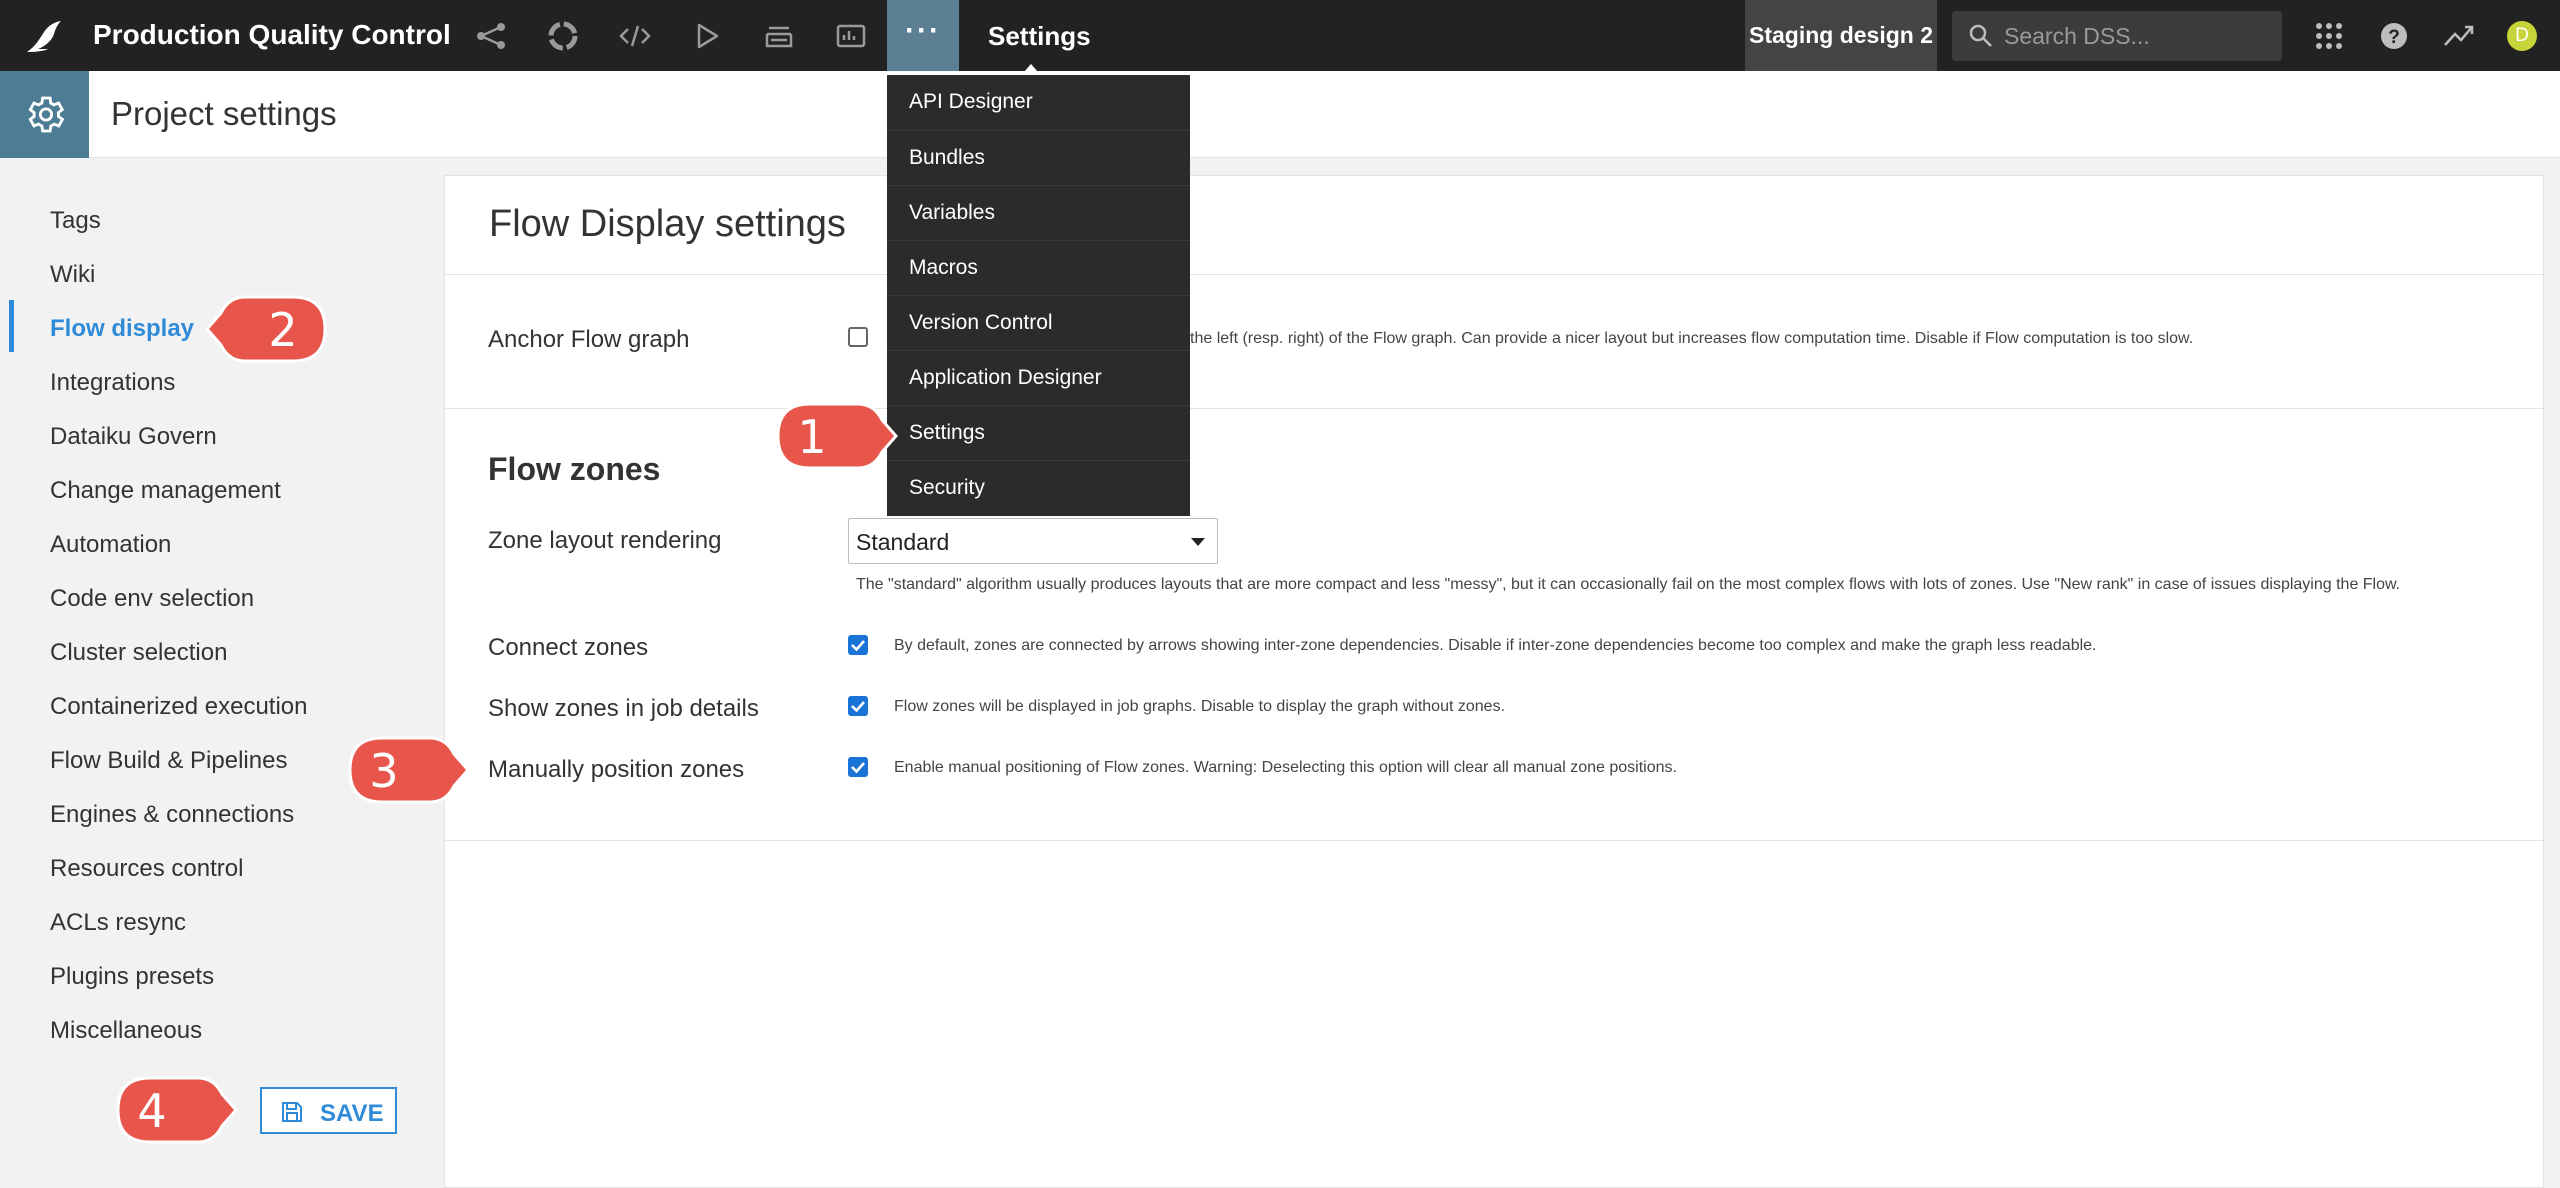 This screenshot has width=2560, height=1188. What do you see at coordinates (146, 869) in the screenshot?
I see `sidebar-item-resources-control: Resources control` at bounding box center [146, 869].